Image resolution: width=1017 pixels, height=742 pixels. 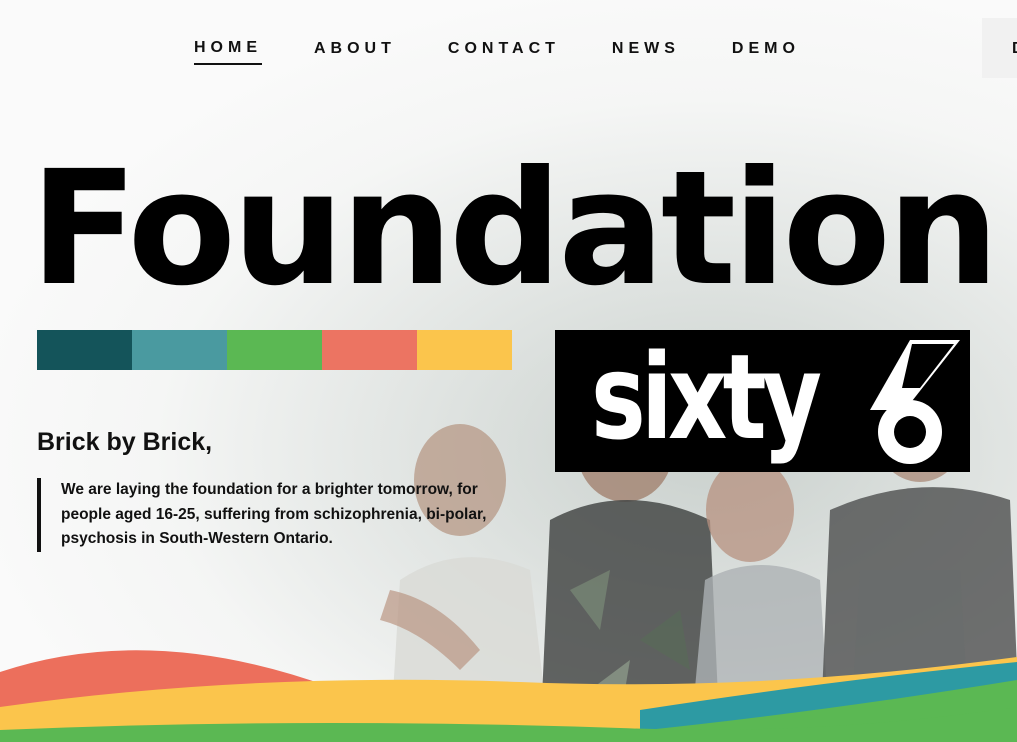 I want to click on nav-demo-link: DEMO, so click(x=766, y=52).